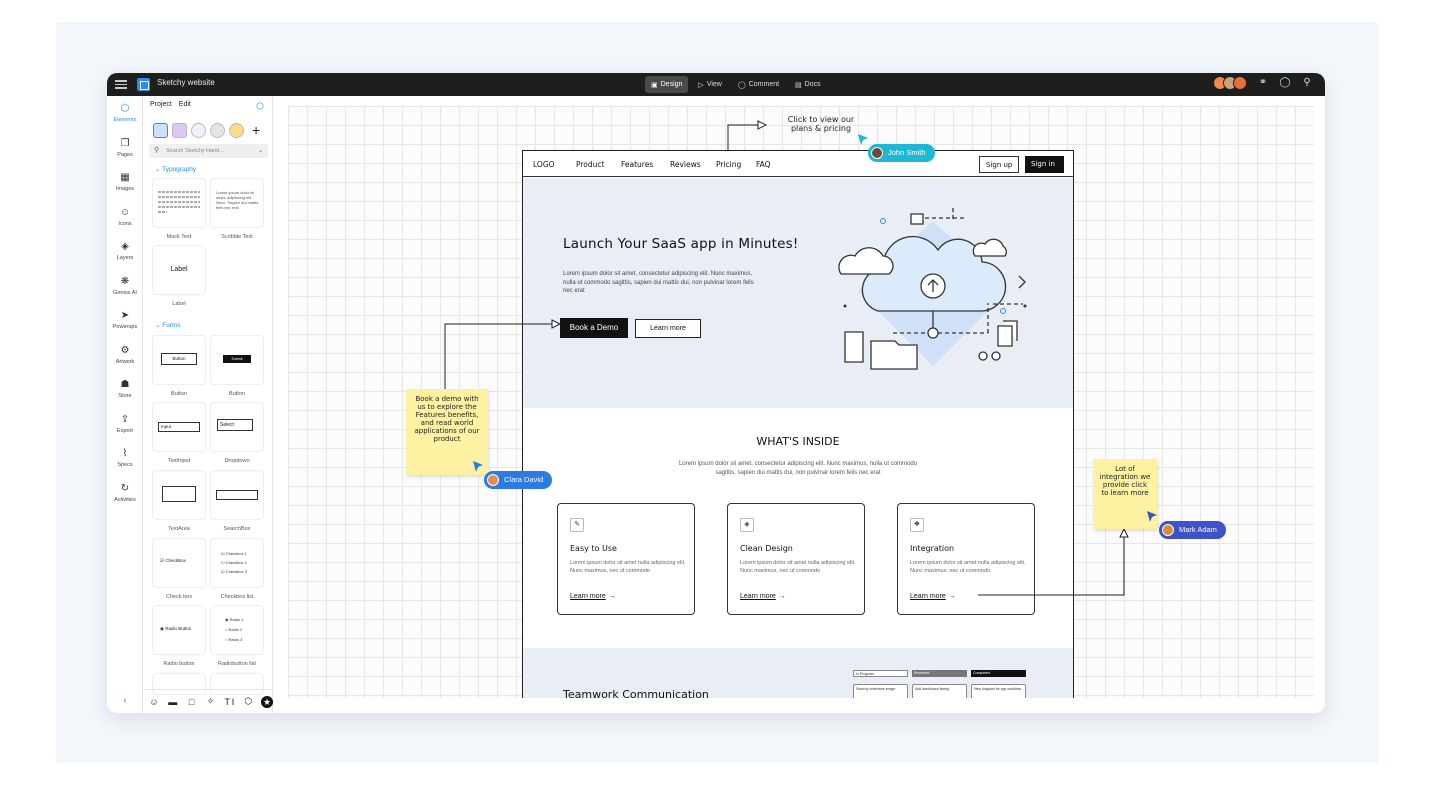 The width and height of the screenshot is (1440, 796). I want to click on tile-label: SearchBox, so click(237, 529).